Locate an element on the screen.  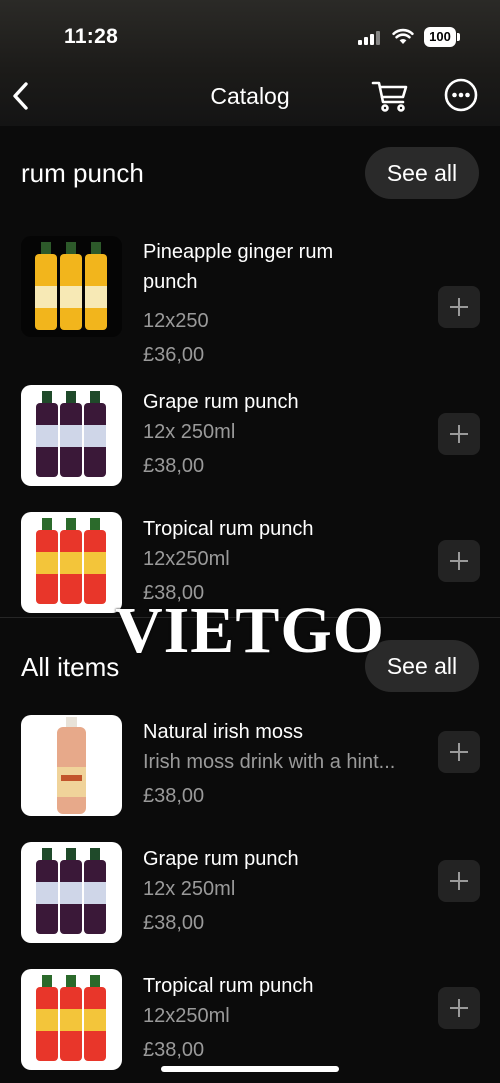
more-icon is located at coordinates (461, 95).